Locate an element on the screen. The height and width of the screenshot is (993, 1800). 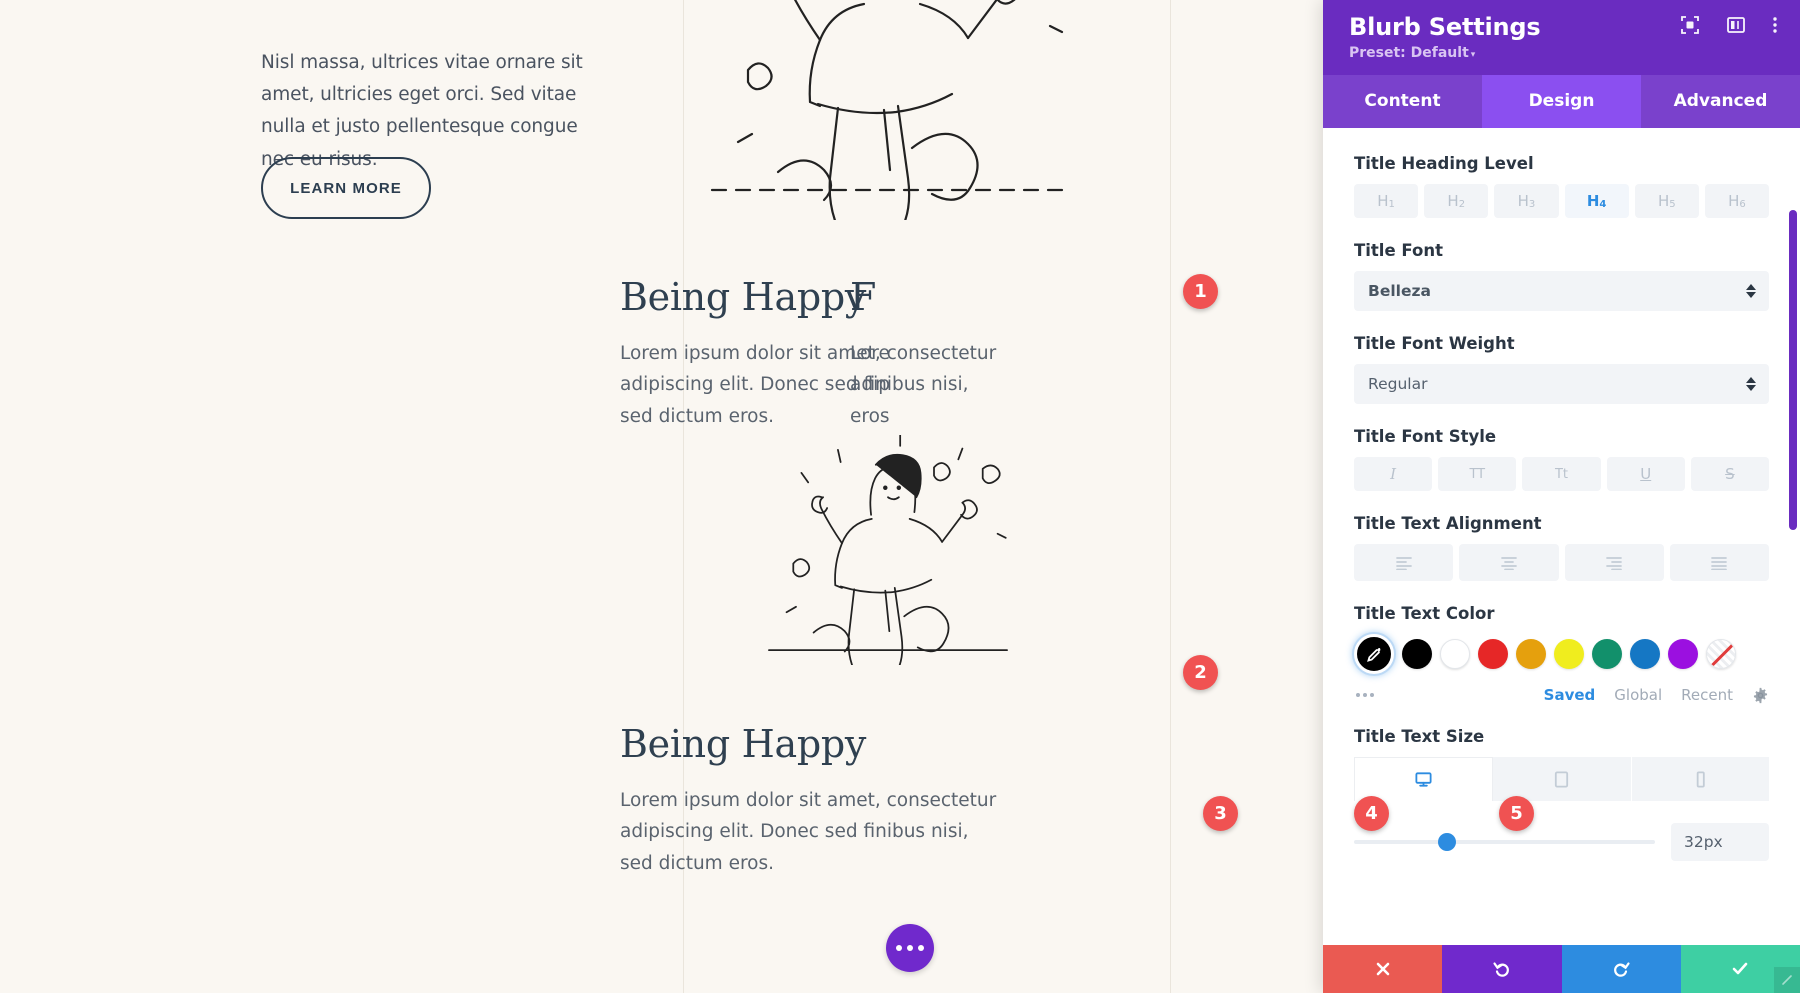
title-font-weight-value: Regular is located at coordinates (1398, 384).